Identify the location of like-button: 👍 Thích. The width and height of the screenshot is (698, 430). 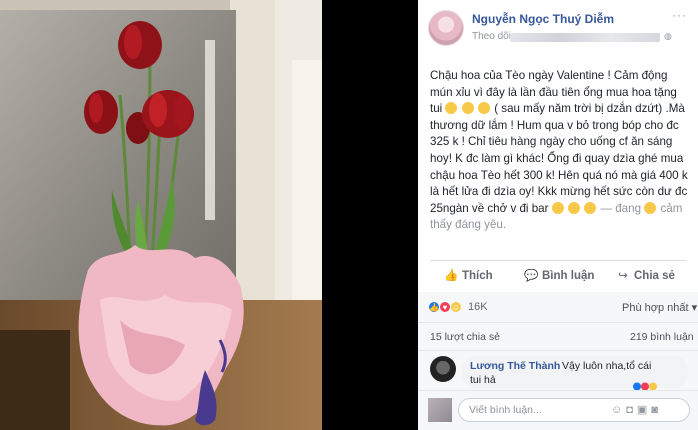
(468, 275).